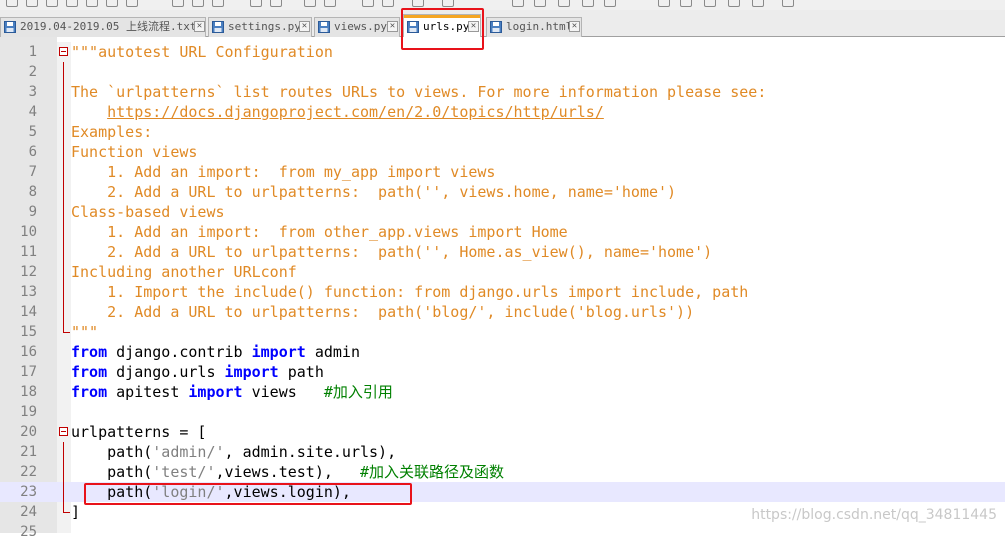 This screenshot has width=1005, height=542. What do you see at coordinates (418, 3) in the screenshot?
I see `sync-scroll-icon` at bounding box center [418, 3].